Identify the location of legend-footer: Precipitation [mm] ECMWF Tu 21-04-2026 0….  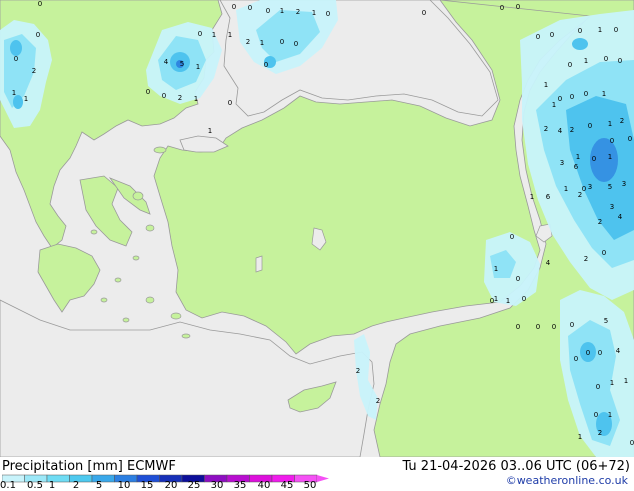
(317, 474).